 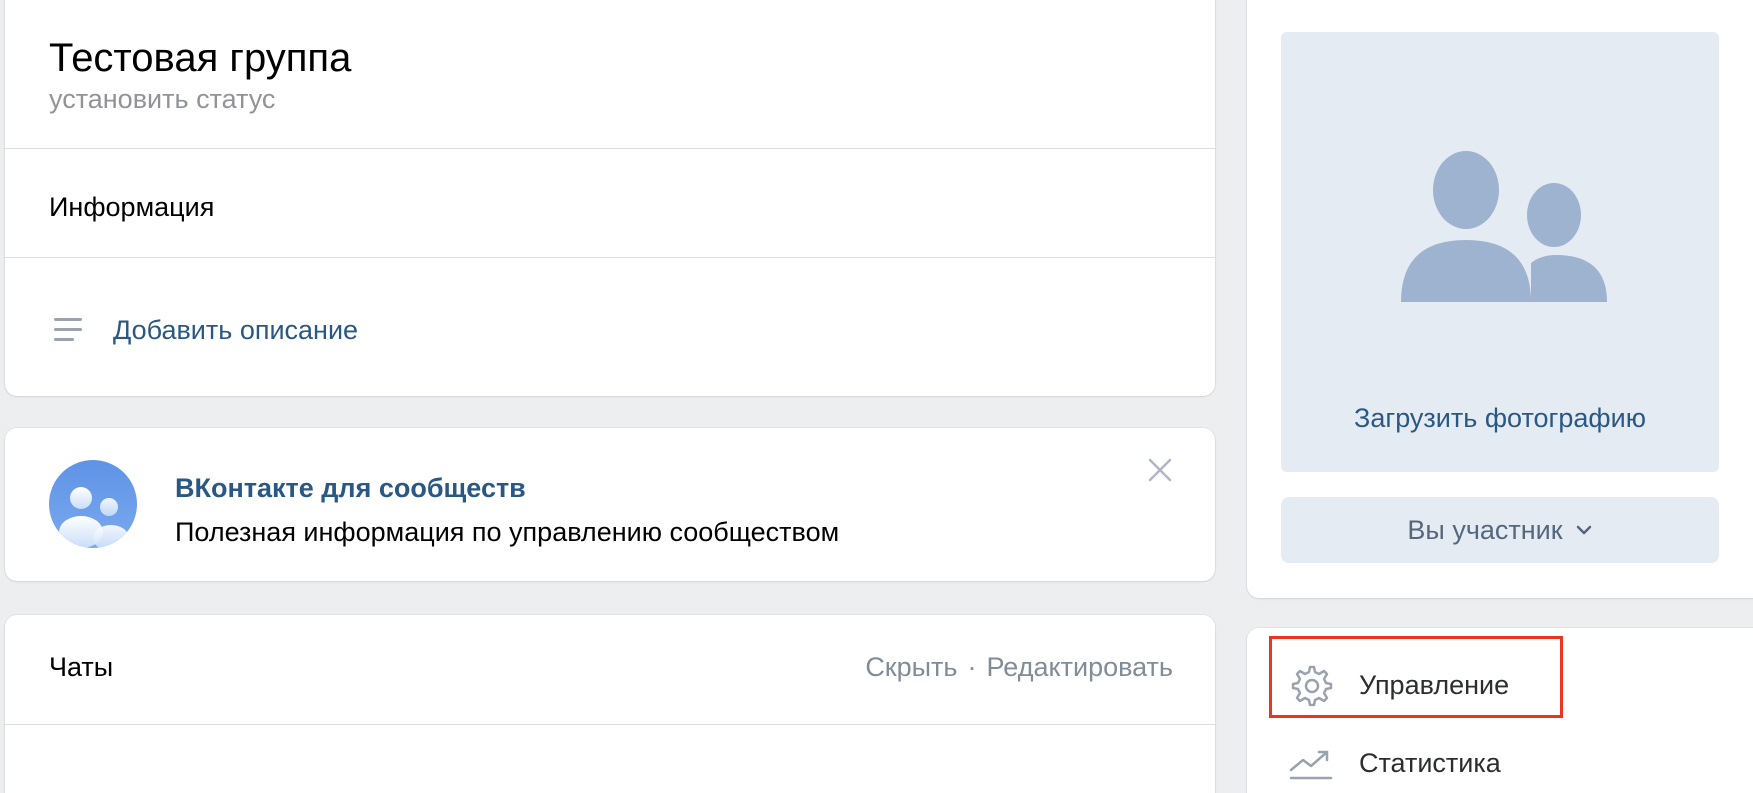 What do you see at coordinates (200, 58) in the screenshot?
I see `group-title: Тестовая группа` at bounding box center [200, 58].